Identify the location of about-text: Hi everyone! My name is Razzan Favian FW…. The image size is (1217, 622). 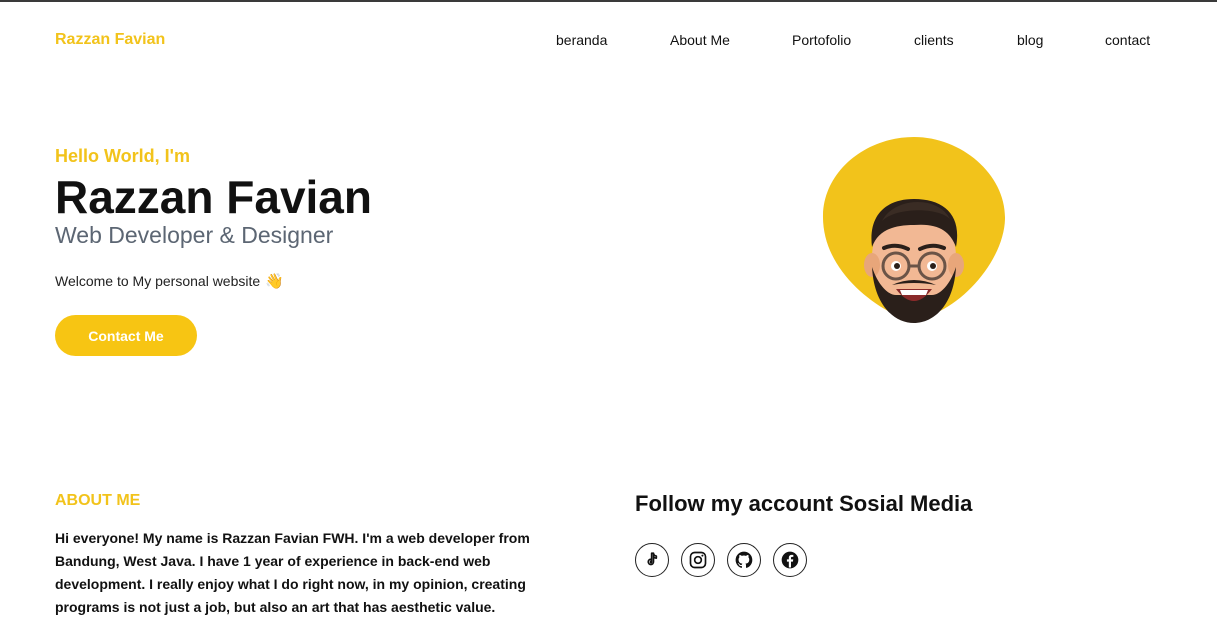
(292, 572).